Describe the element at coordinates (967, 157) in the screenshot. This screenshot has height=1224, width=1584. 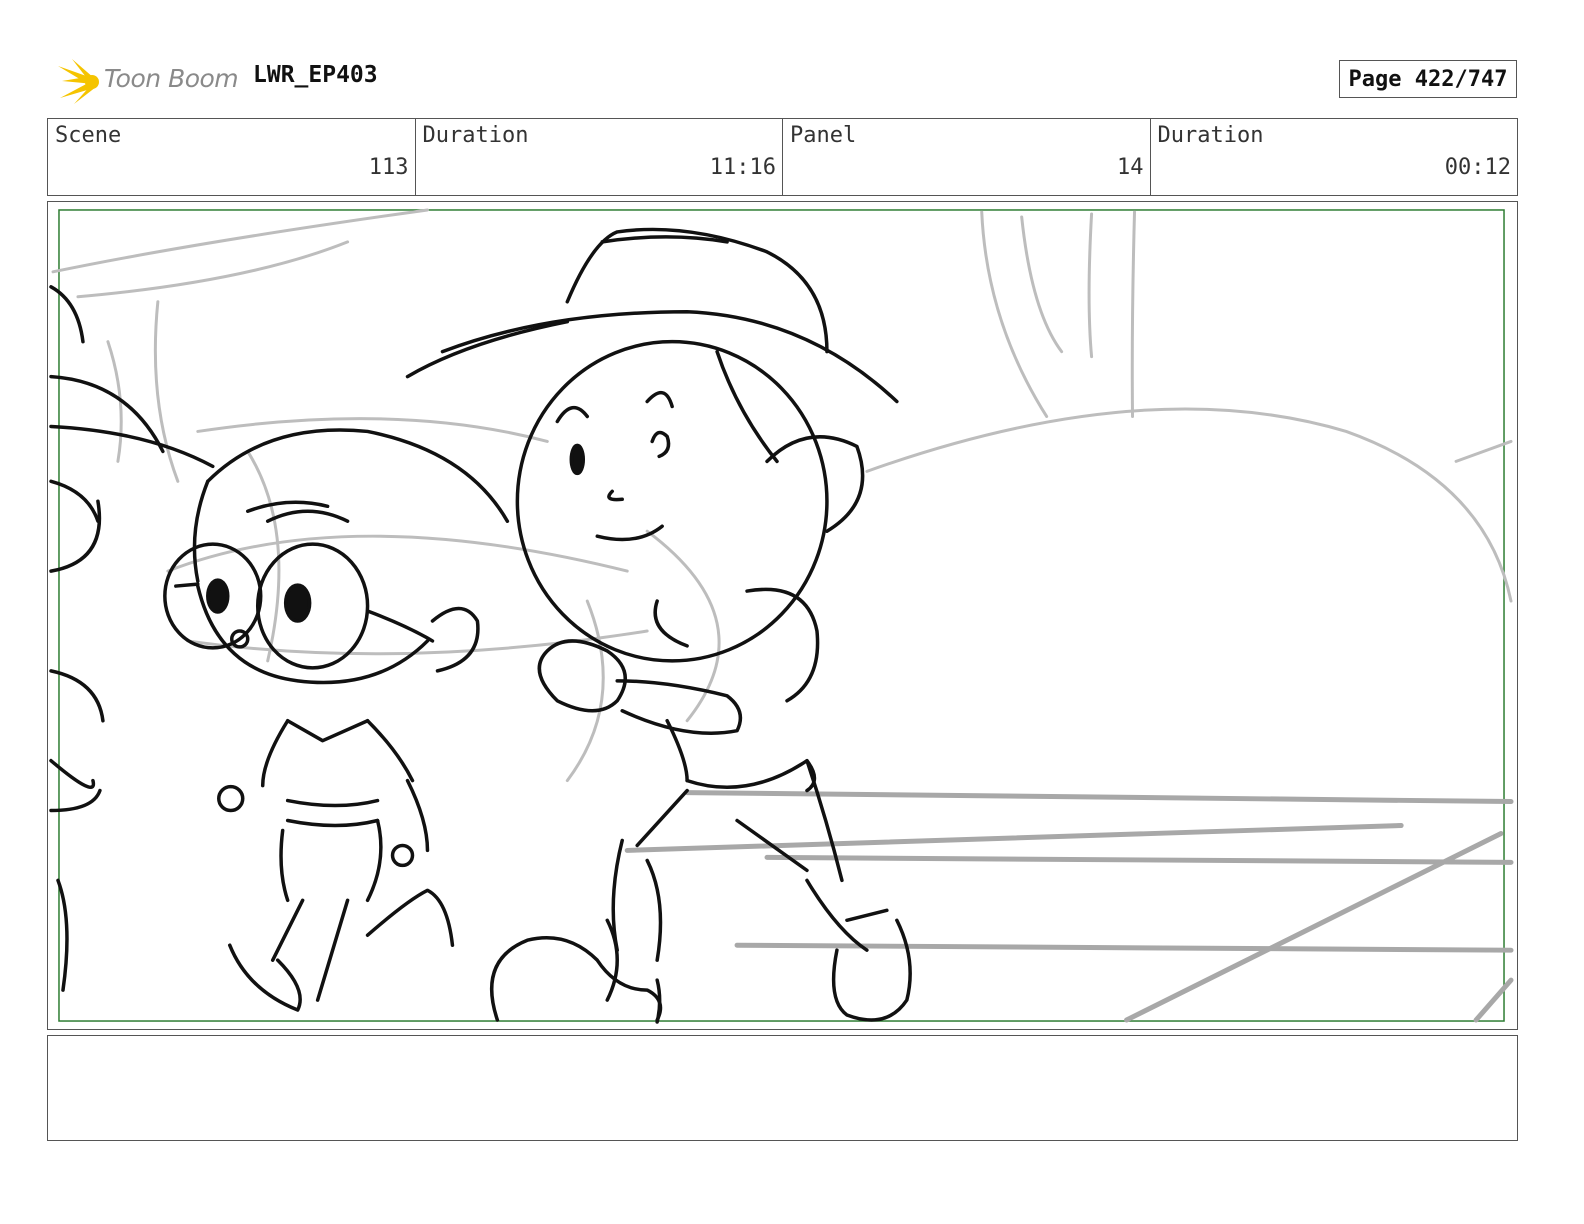
I see `panel-cell: Panel 14` at that location.